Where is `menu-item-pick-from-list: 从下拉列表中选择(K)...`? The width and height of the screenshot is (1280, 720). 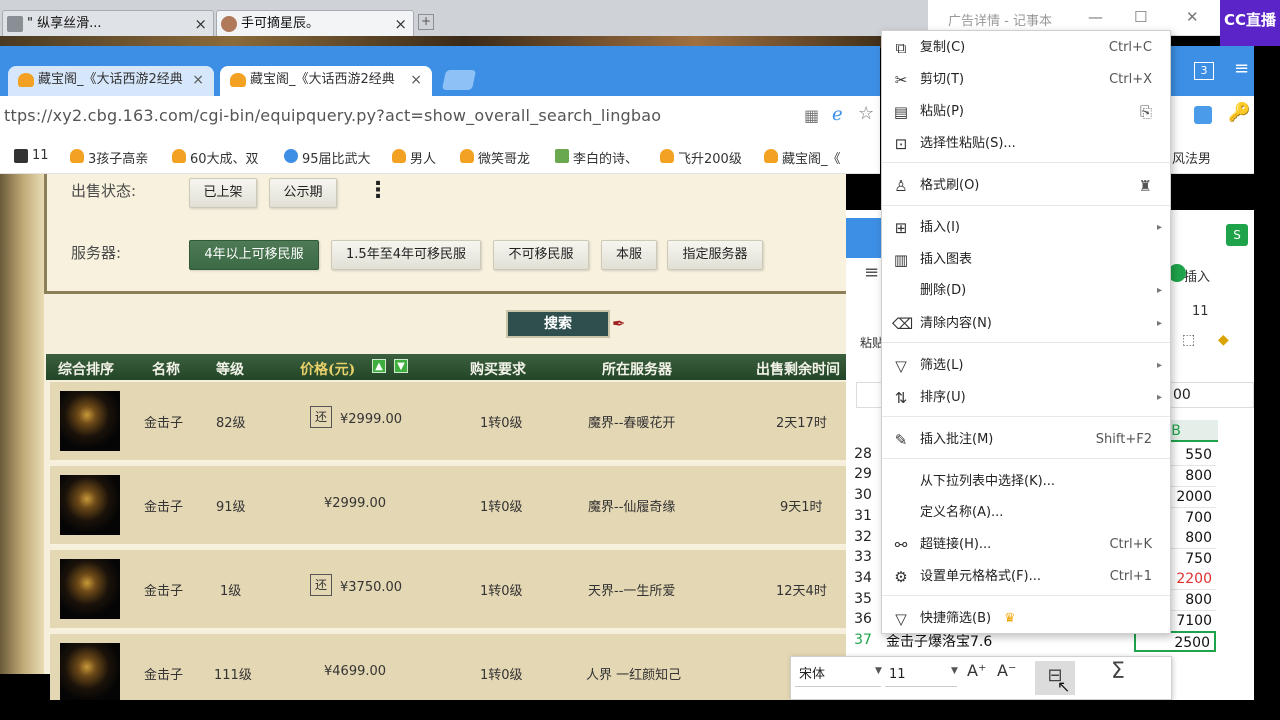 menu-item-pick-from-list: 从下拉列表中选择(K)... is located at coordinates (1026, 482).